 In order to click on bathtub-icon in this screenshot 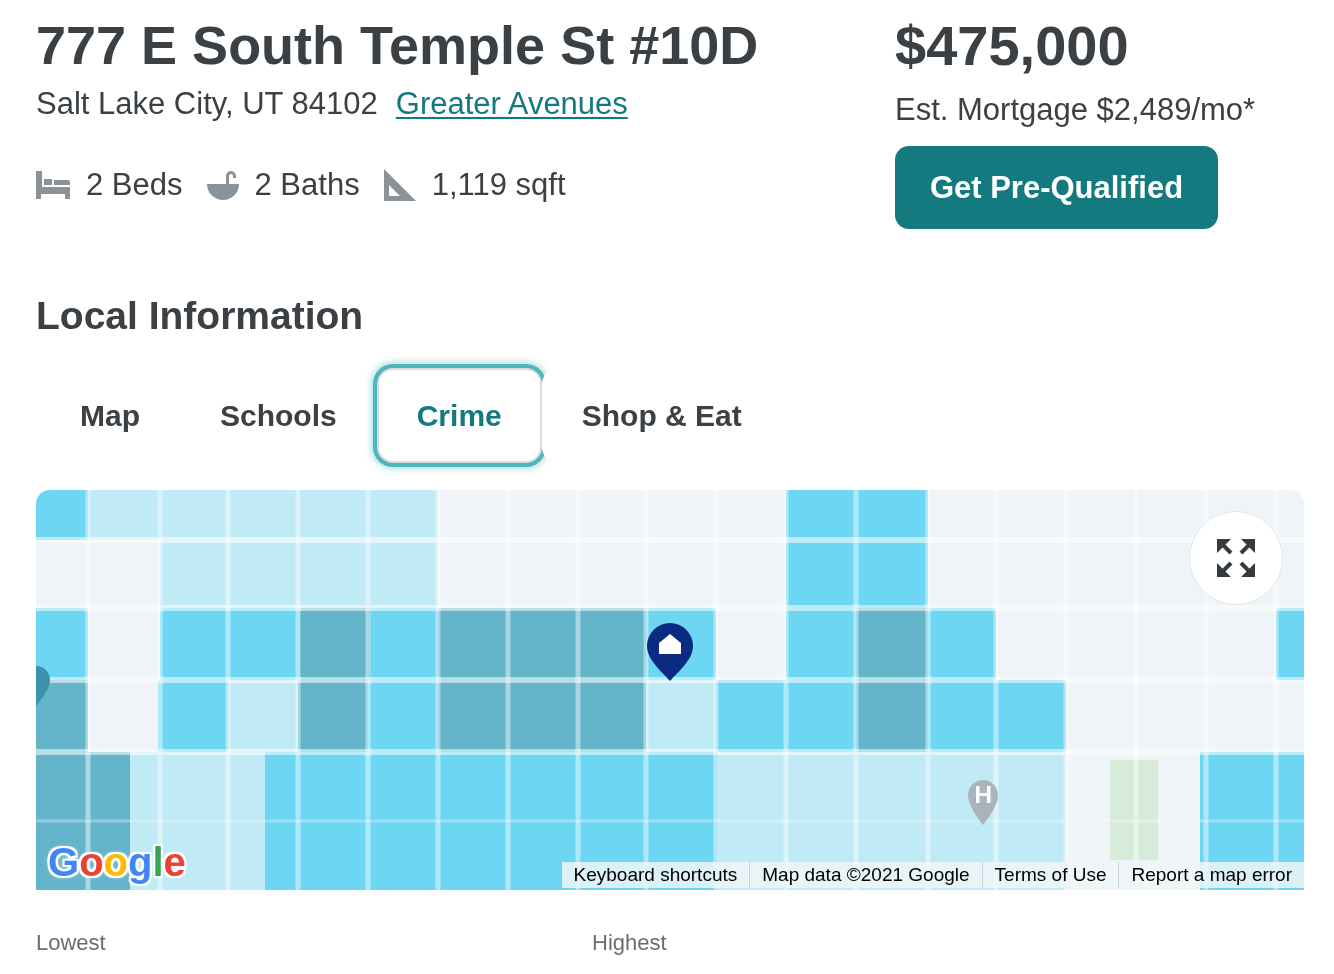, I will do `click(222, 185)`.